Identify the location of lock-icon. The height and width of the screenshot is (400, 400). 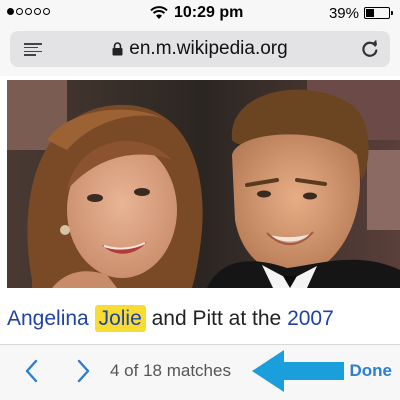
(117, 49).